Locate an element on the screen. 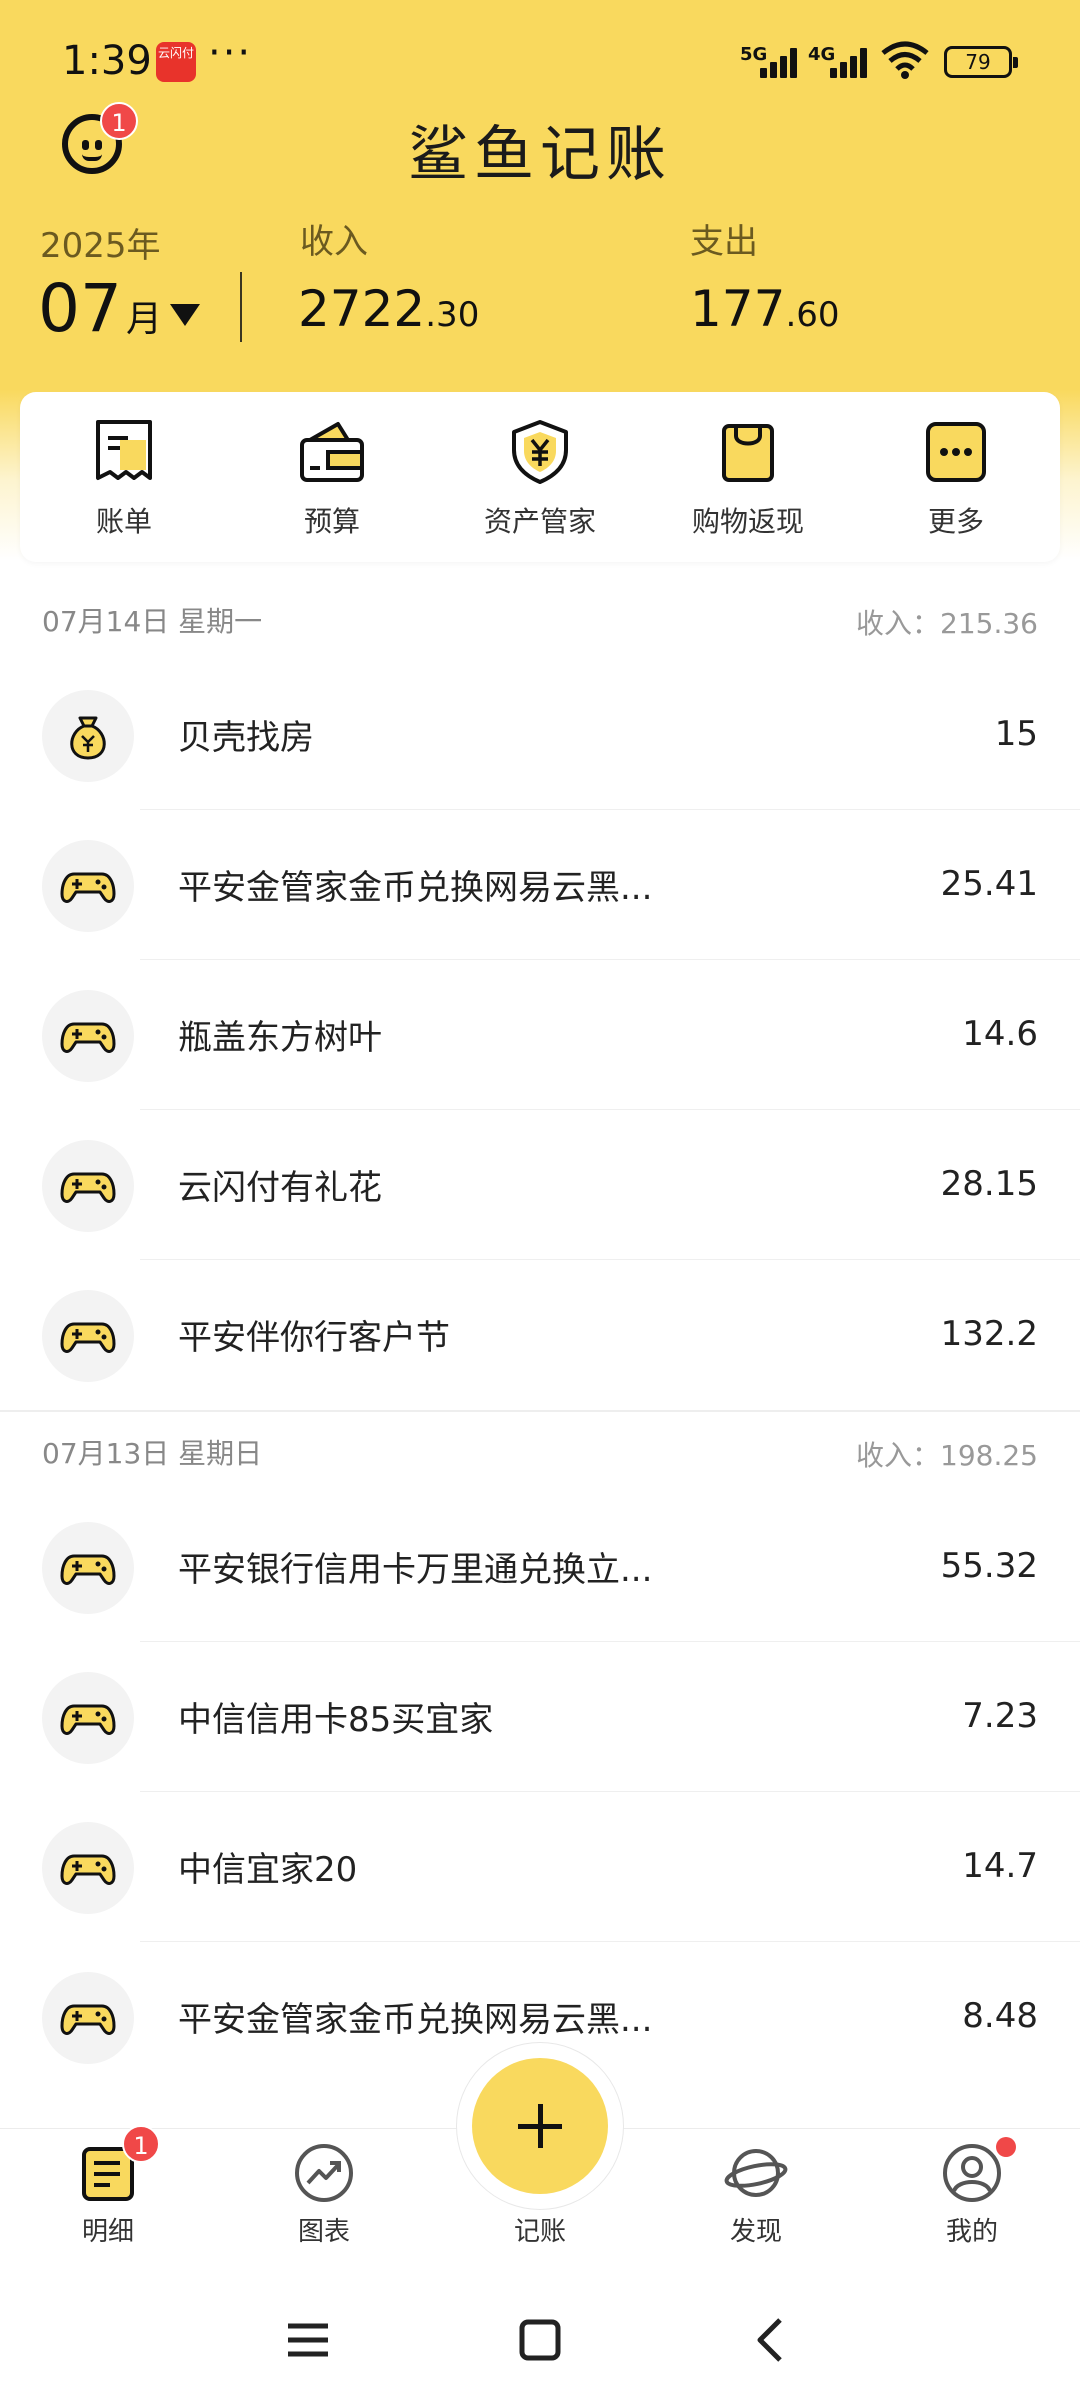 Image resolution: width=1080 pixels, height=2400 pixels. income-label: 收入 is located at coordinates (334, 242).